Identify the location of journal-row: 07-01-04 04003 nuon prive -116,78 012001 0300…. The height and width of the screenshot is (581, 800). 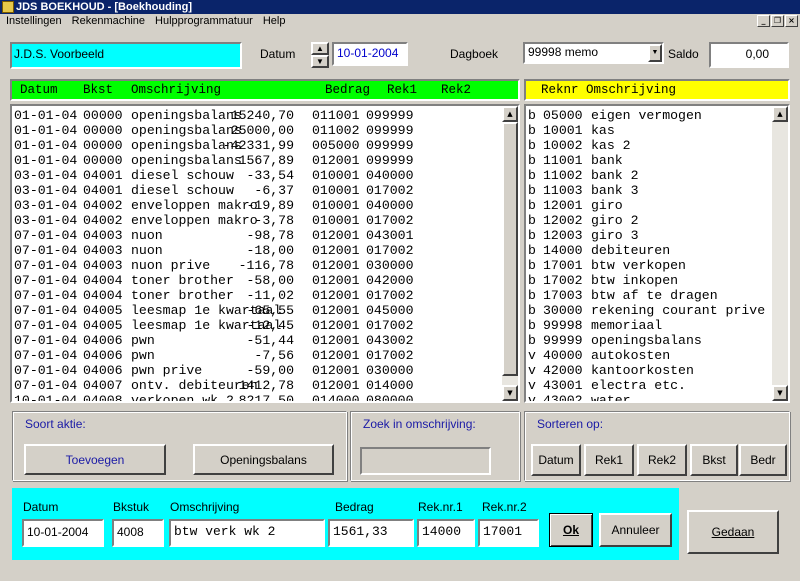
(257, 265).